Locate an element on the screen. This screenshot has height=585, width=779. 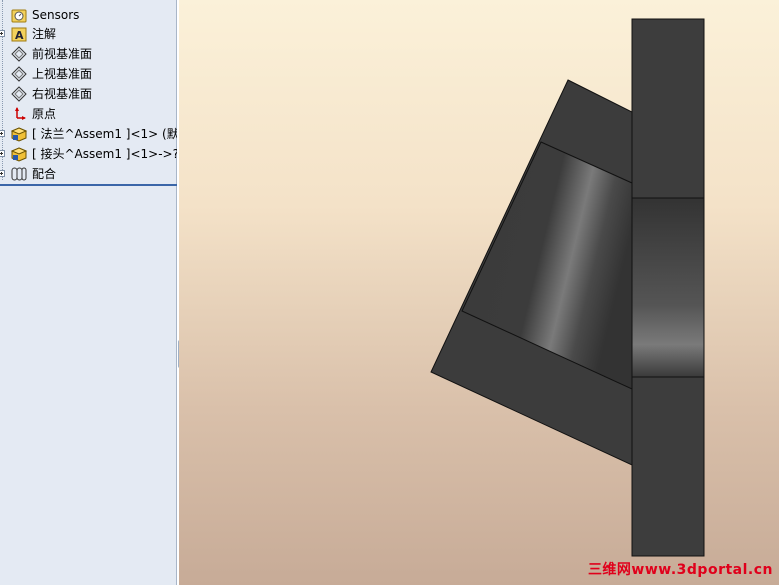
flange-middle is located at coordinates (668, 287).